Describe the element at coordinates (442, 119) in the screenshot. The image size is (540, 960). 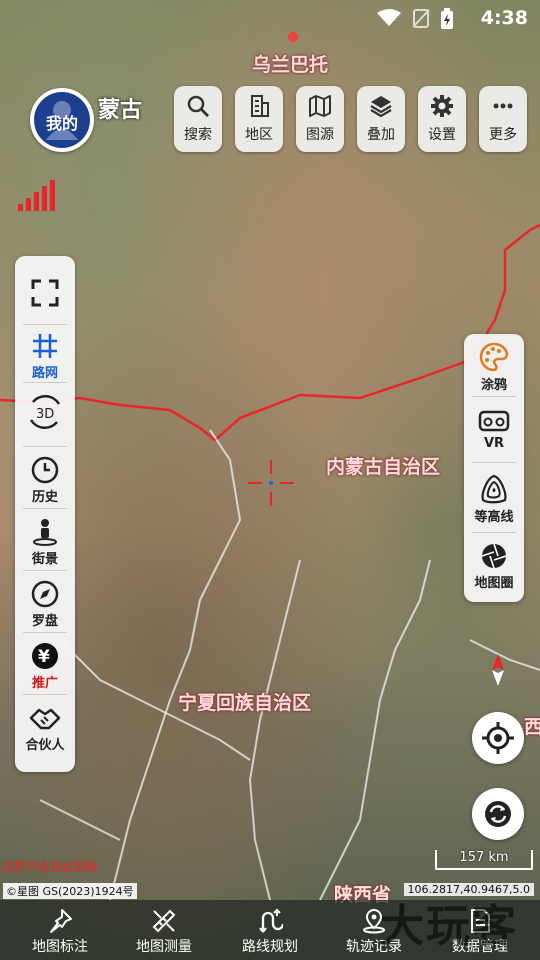
I see `settings-button: 设置` at that location.